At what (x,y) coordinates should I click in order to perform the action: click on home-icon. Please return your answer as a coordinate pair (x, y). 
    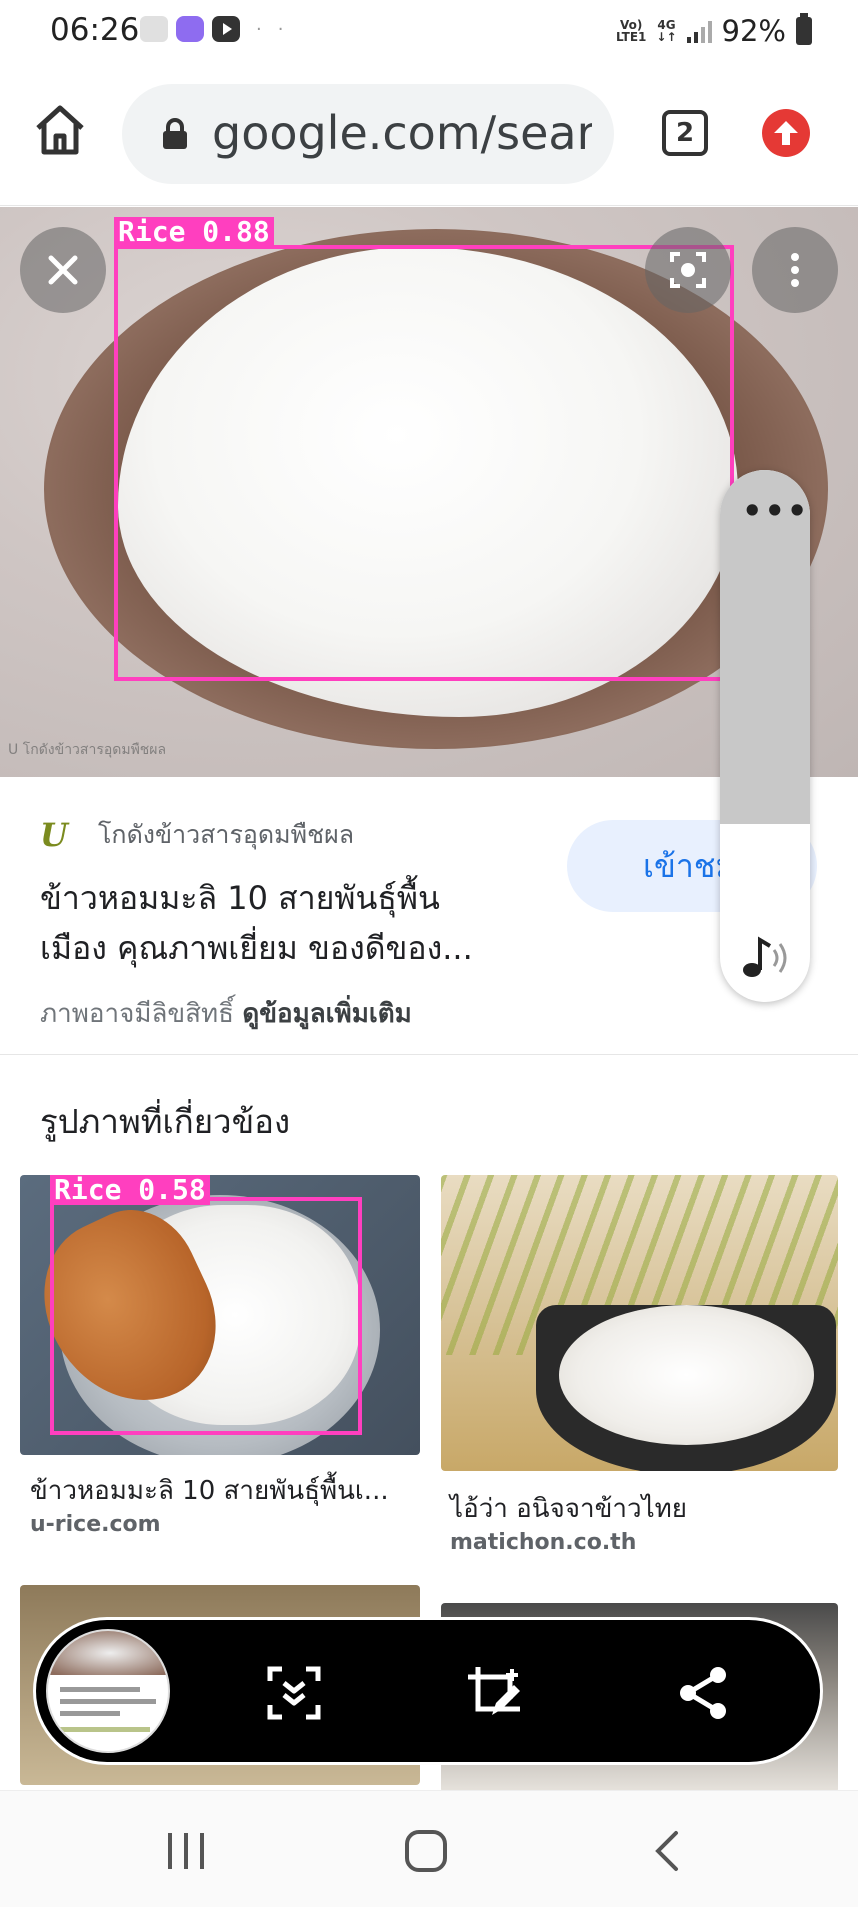
    Looking at the image, I should click on (60, 130).